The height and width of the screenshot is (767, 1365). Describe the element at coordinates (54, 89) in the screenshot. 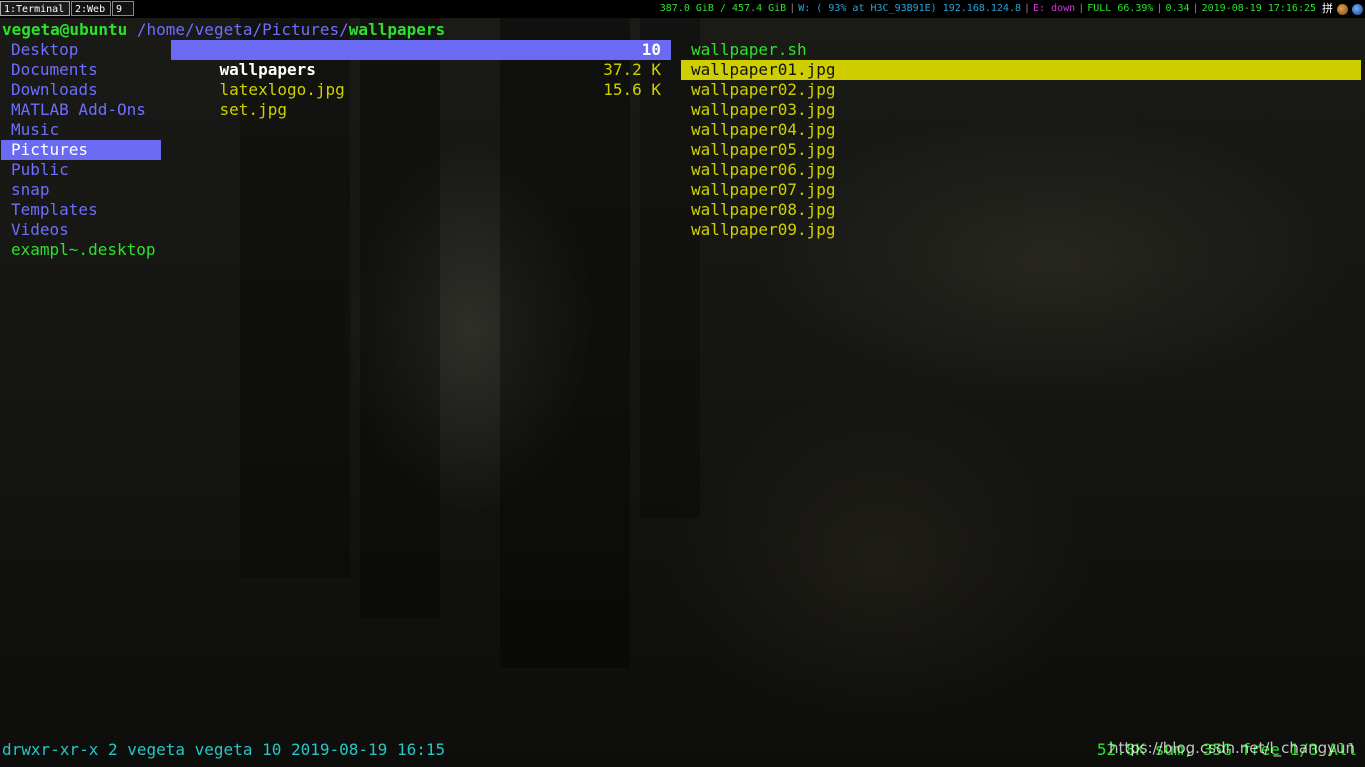

I see `entry-label: Downloads` at that location.